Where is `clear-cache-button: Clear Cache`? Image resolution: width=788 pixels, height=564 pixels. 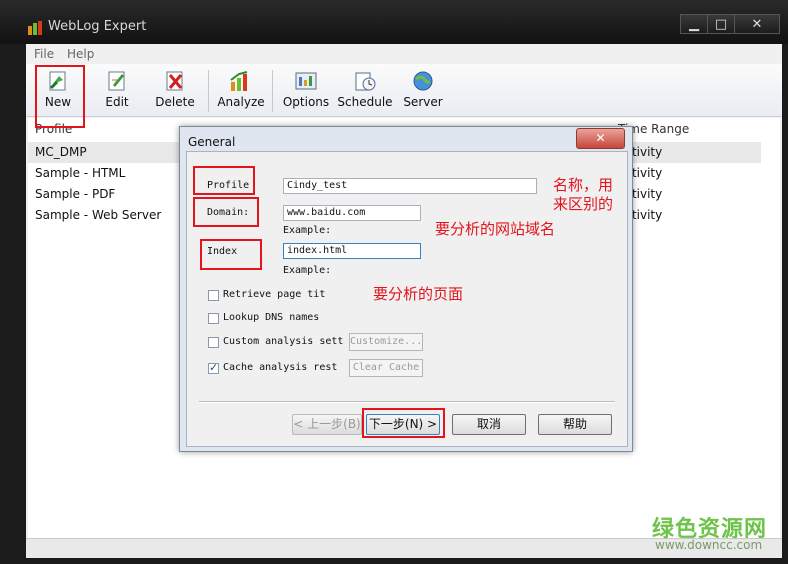
clear-cache-button: Clear Cache is located at coordinates (386, 368).